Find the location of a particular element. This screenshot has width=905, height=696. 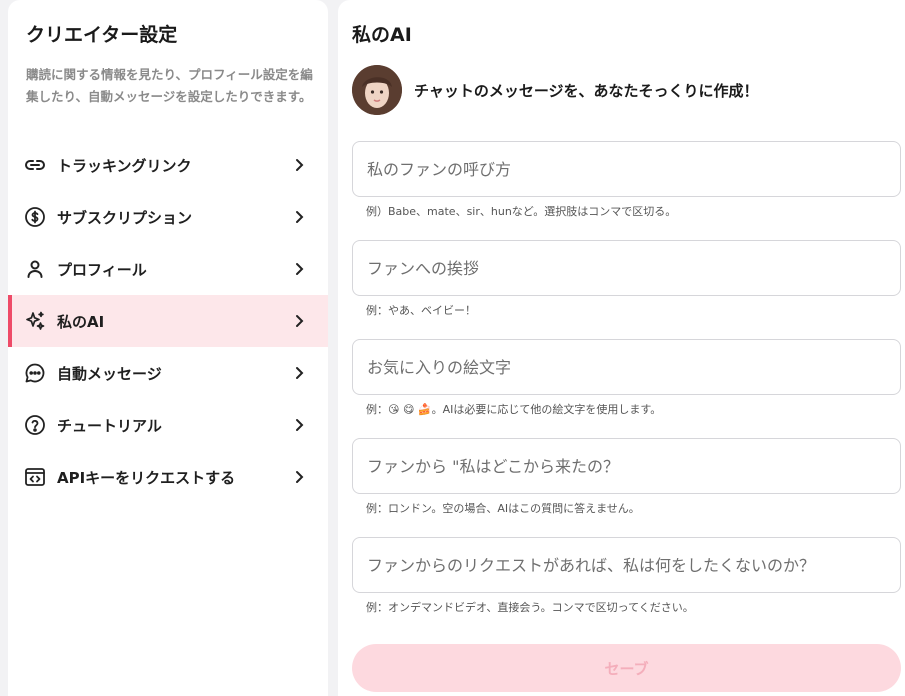

save-button: セーブ is located at coordinates (626, 668).